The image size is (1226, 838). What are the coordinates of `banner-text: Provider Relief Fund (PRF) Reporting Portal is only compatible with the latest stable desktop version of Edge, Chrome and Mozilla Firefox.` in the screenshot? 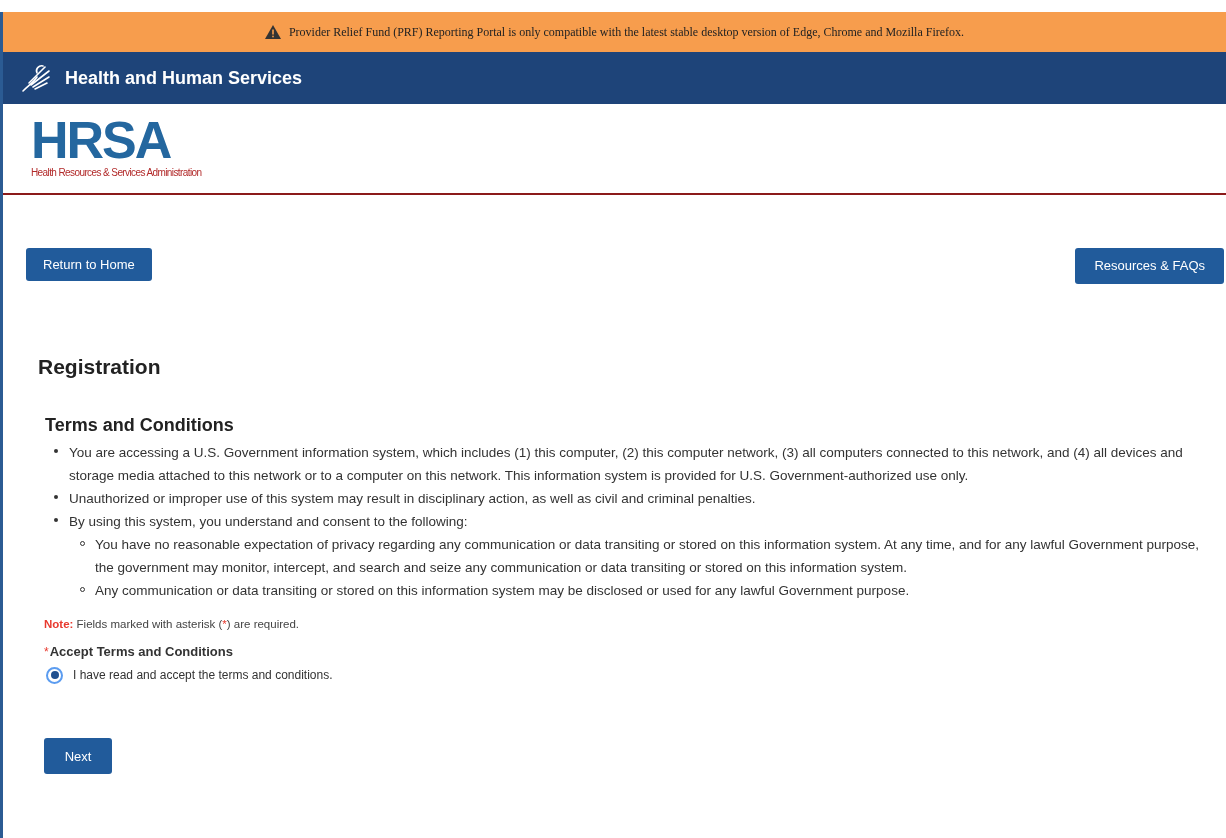 It's located at (626, 32).